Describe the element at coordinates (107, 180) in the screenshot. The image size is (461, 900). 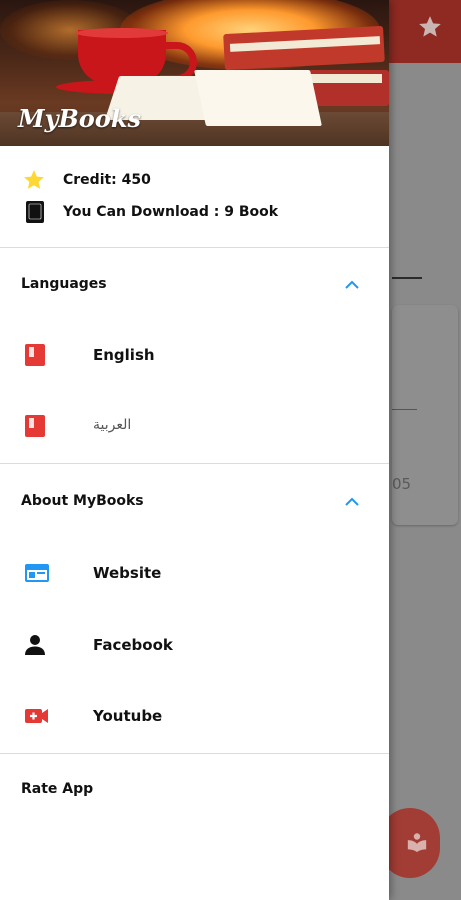
I see `credit-label: Credit: 450` at that location.